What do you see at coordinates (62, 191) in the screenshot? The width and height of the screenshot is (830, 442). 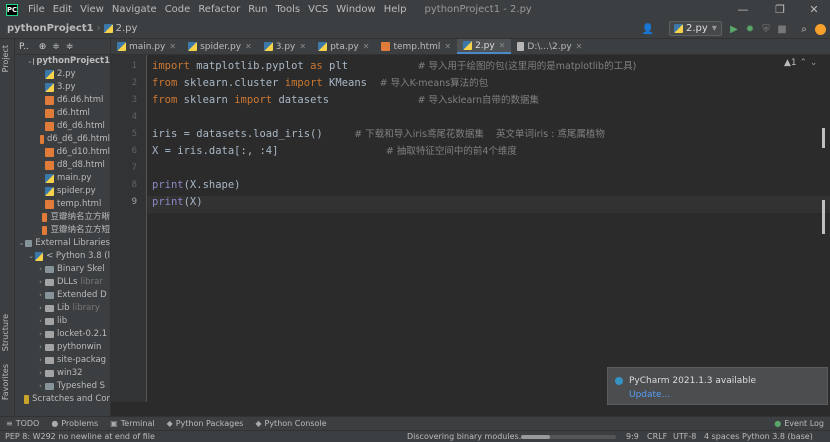 I see `tree-item: spider.py` at bounding box center [62, 191].